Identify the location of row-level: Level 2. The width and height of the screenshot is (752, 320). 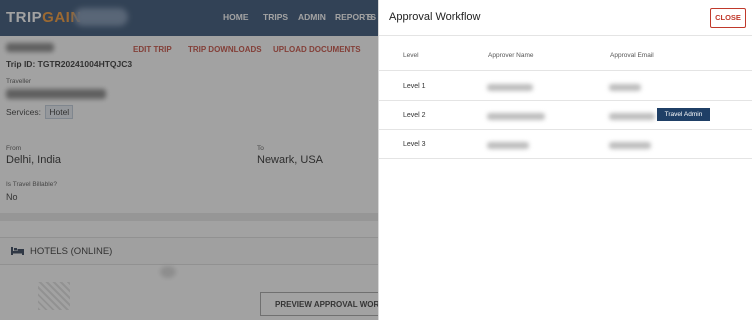
(414, 115).